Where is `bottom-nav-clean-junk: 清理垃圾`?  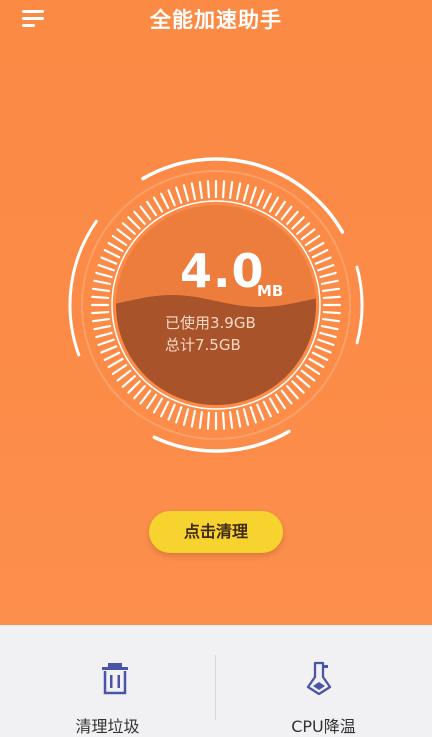
bottom-nav-clean-junk: 清理垃圾 is located at coordinates (107, 680).